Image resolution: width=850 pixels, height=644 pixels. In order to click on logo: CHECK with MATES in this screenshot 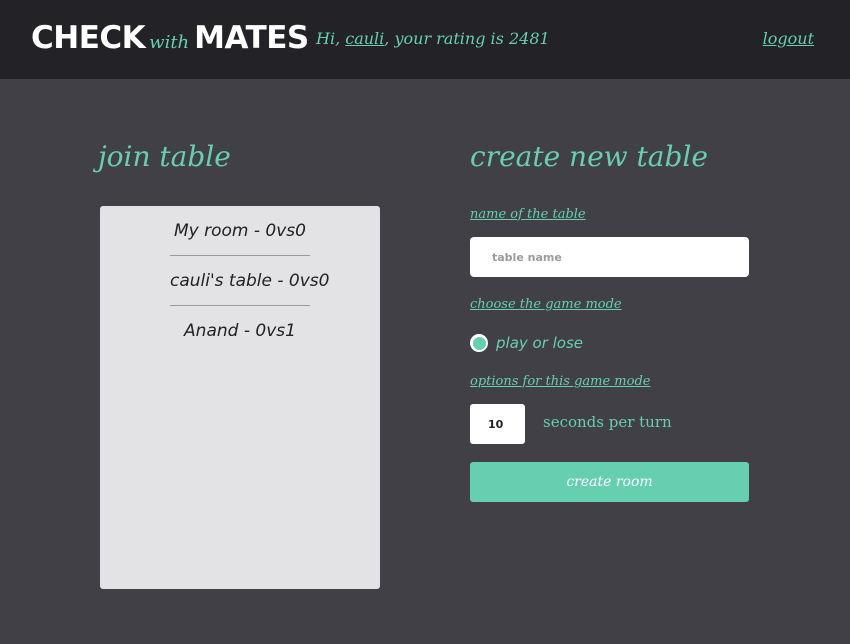, I will do `click(170, 40)`.